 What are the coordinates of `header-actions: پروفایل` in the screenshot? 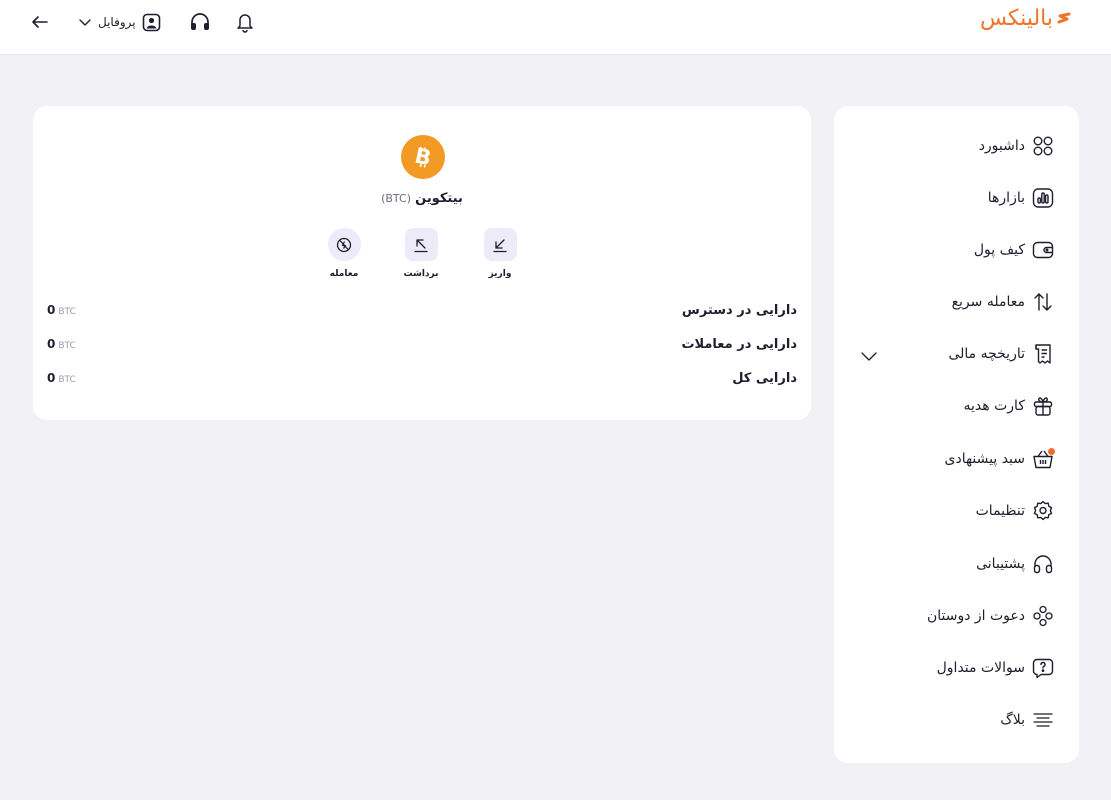 It's located at (142, 22).